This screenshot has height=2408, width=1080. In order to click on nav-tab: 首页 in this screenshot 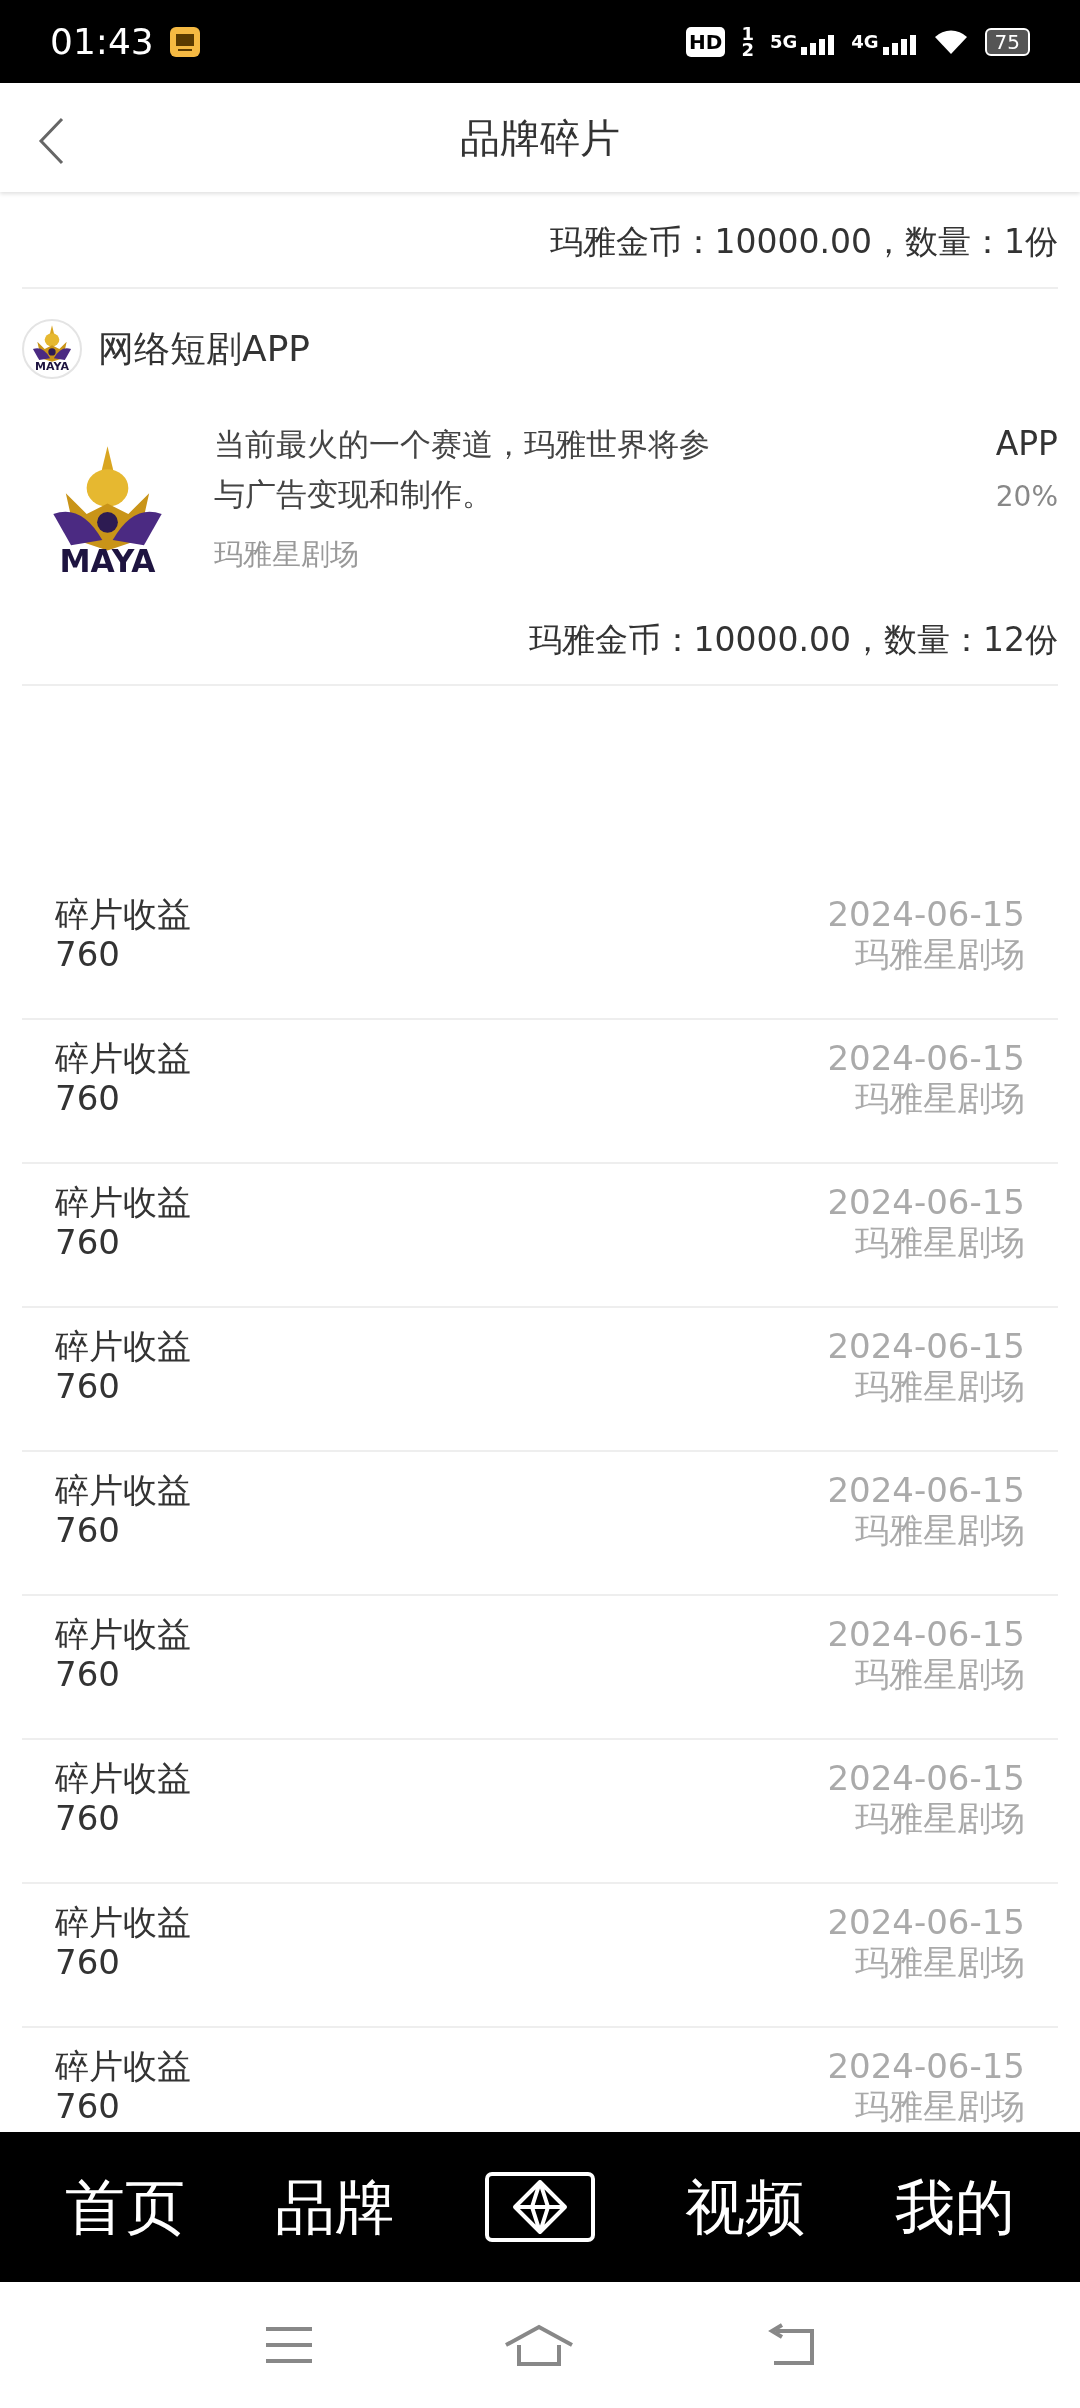, I will do `click(125, 2207)`.